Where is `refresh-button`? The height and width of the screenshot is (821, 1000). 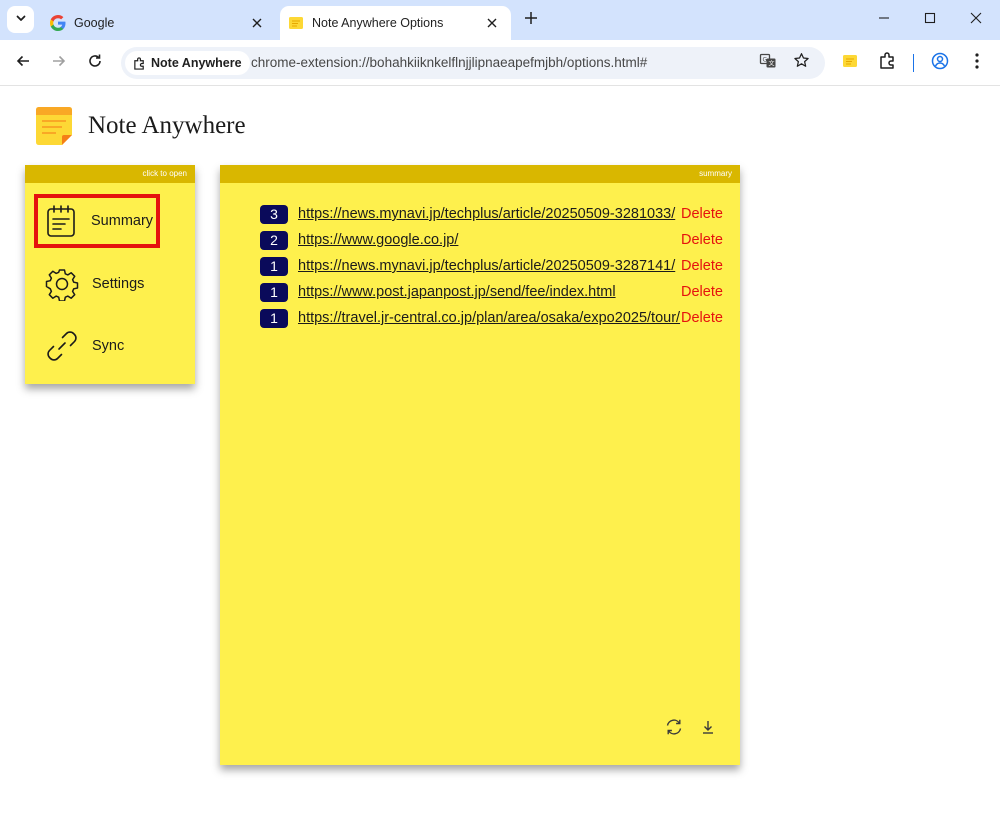 refresh-button is located at coordinates (674, 729).